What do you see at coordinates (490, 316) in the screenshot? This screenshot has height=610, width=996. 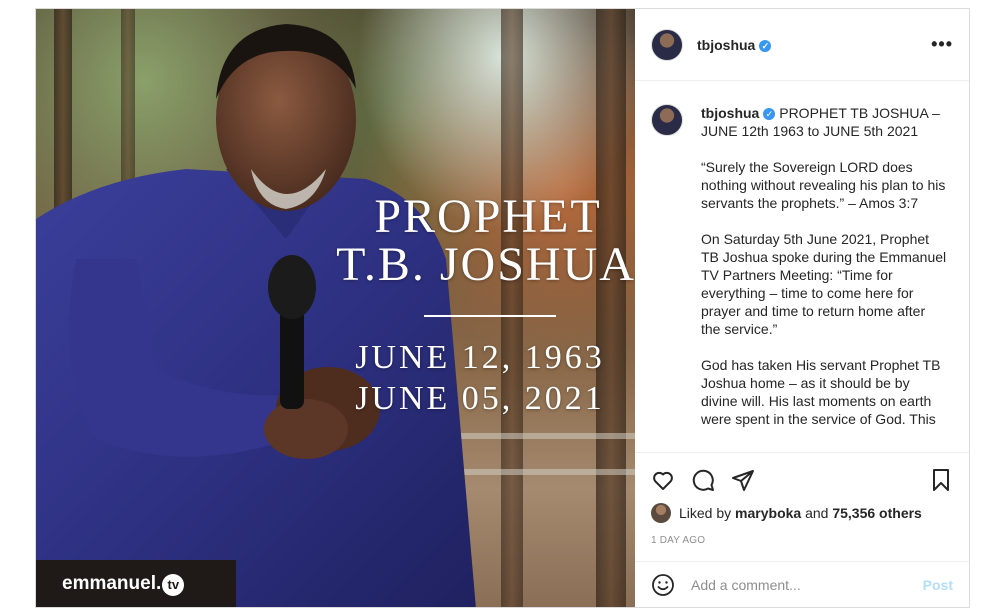 I see `image-divider` at bounding box center [490, 316].